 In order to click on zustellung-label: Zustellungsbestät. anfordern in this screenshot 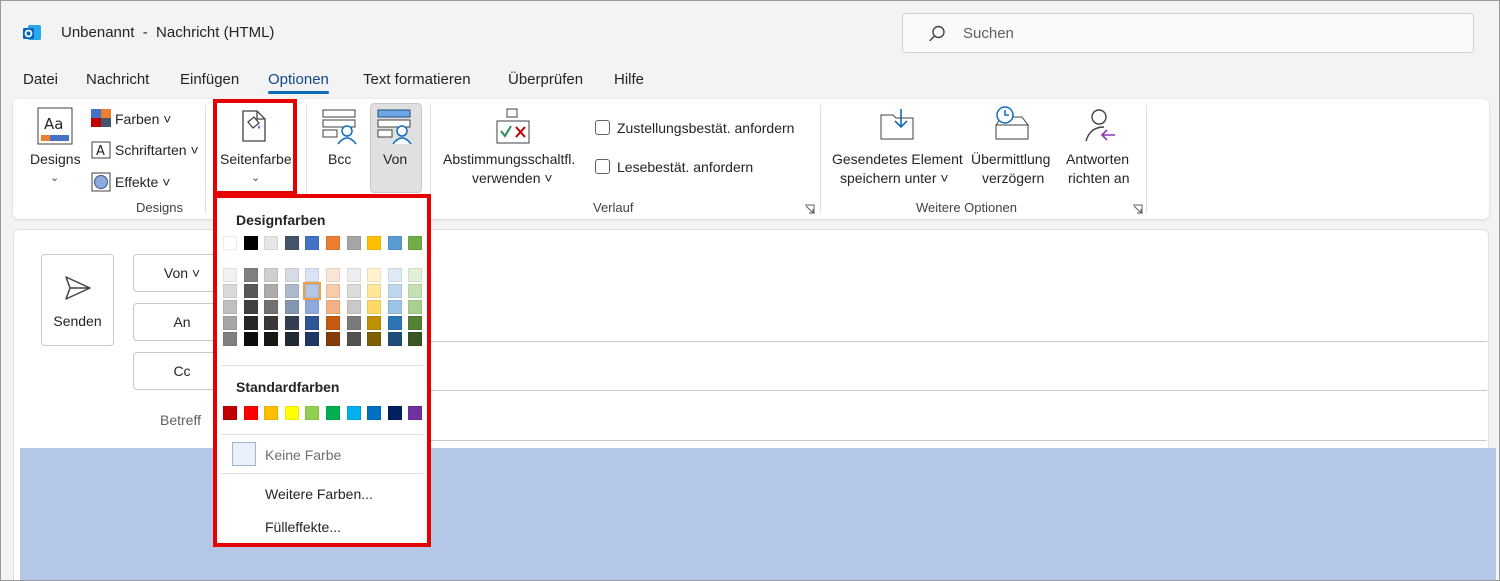, I will do `click(705, 128)`.